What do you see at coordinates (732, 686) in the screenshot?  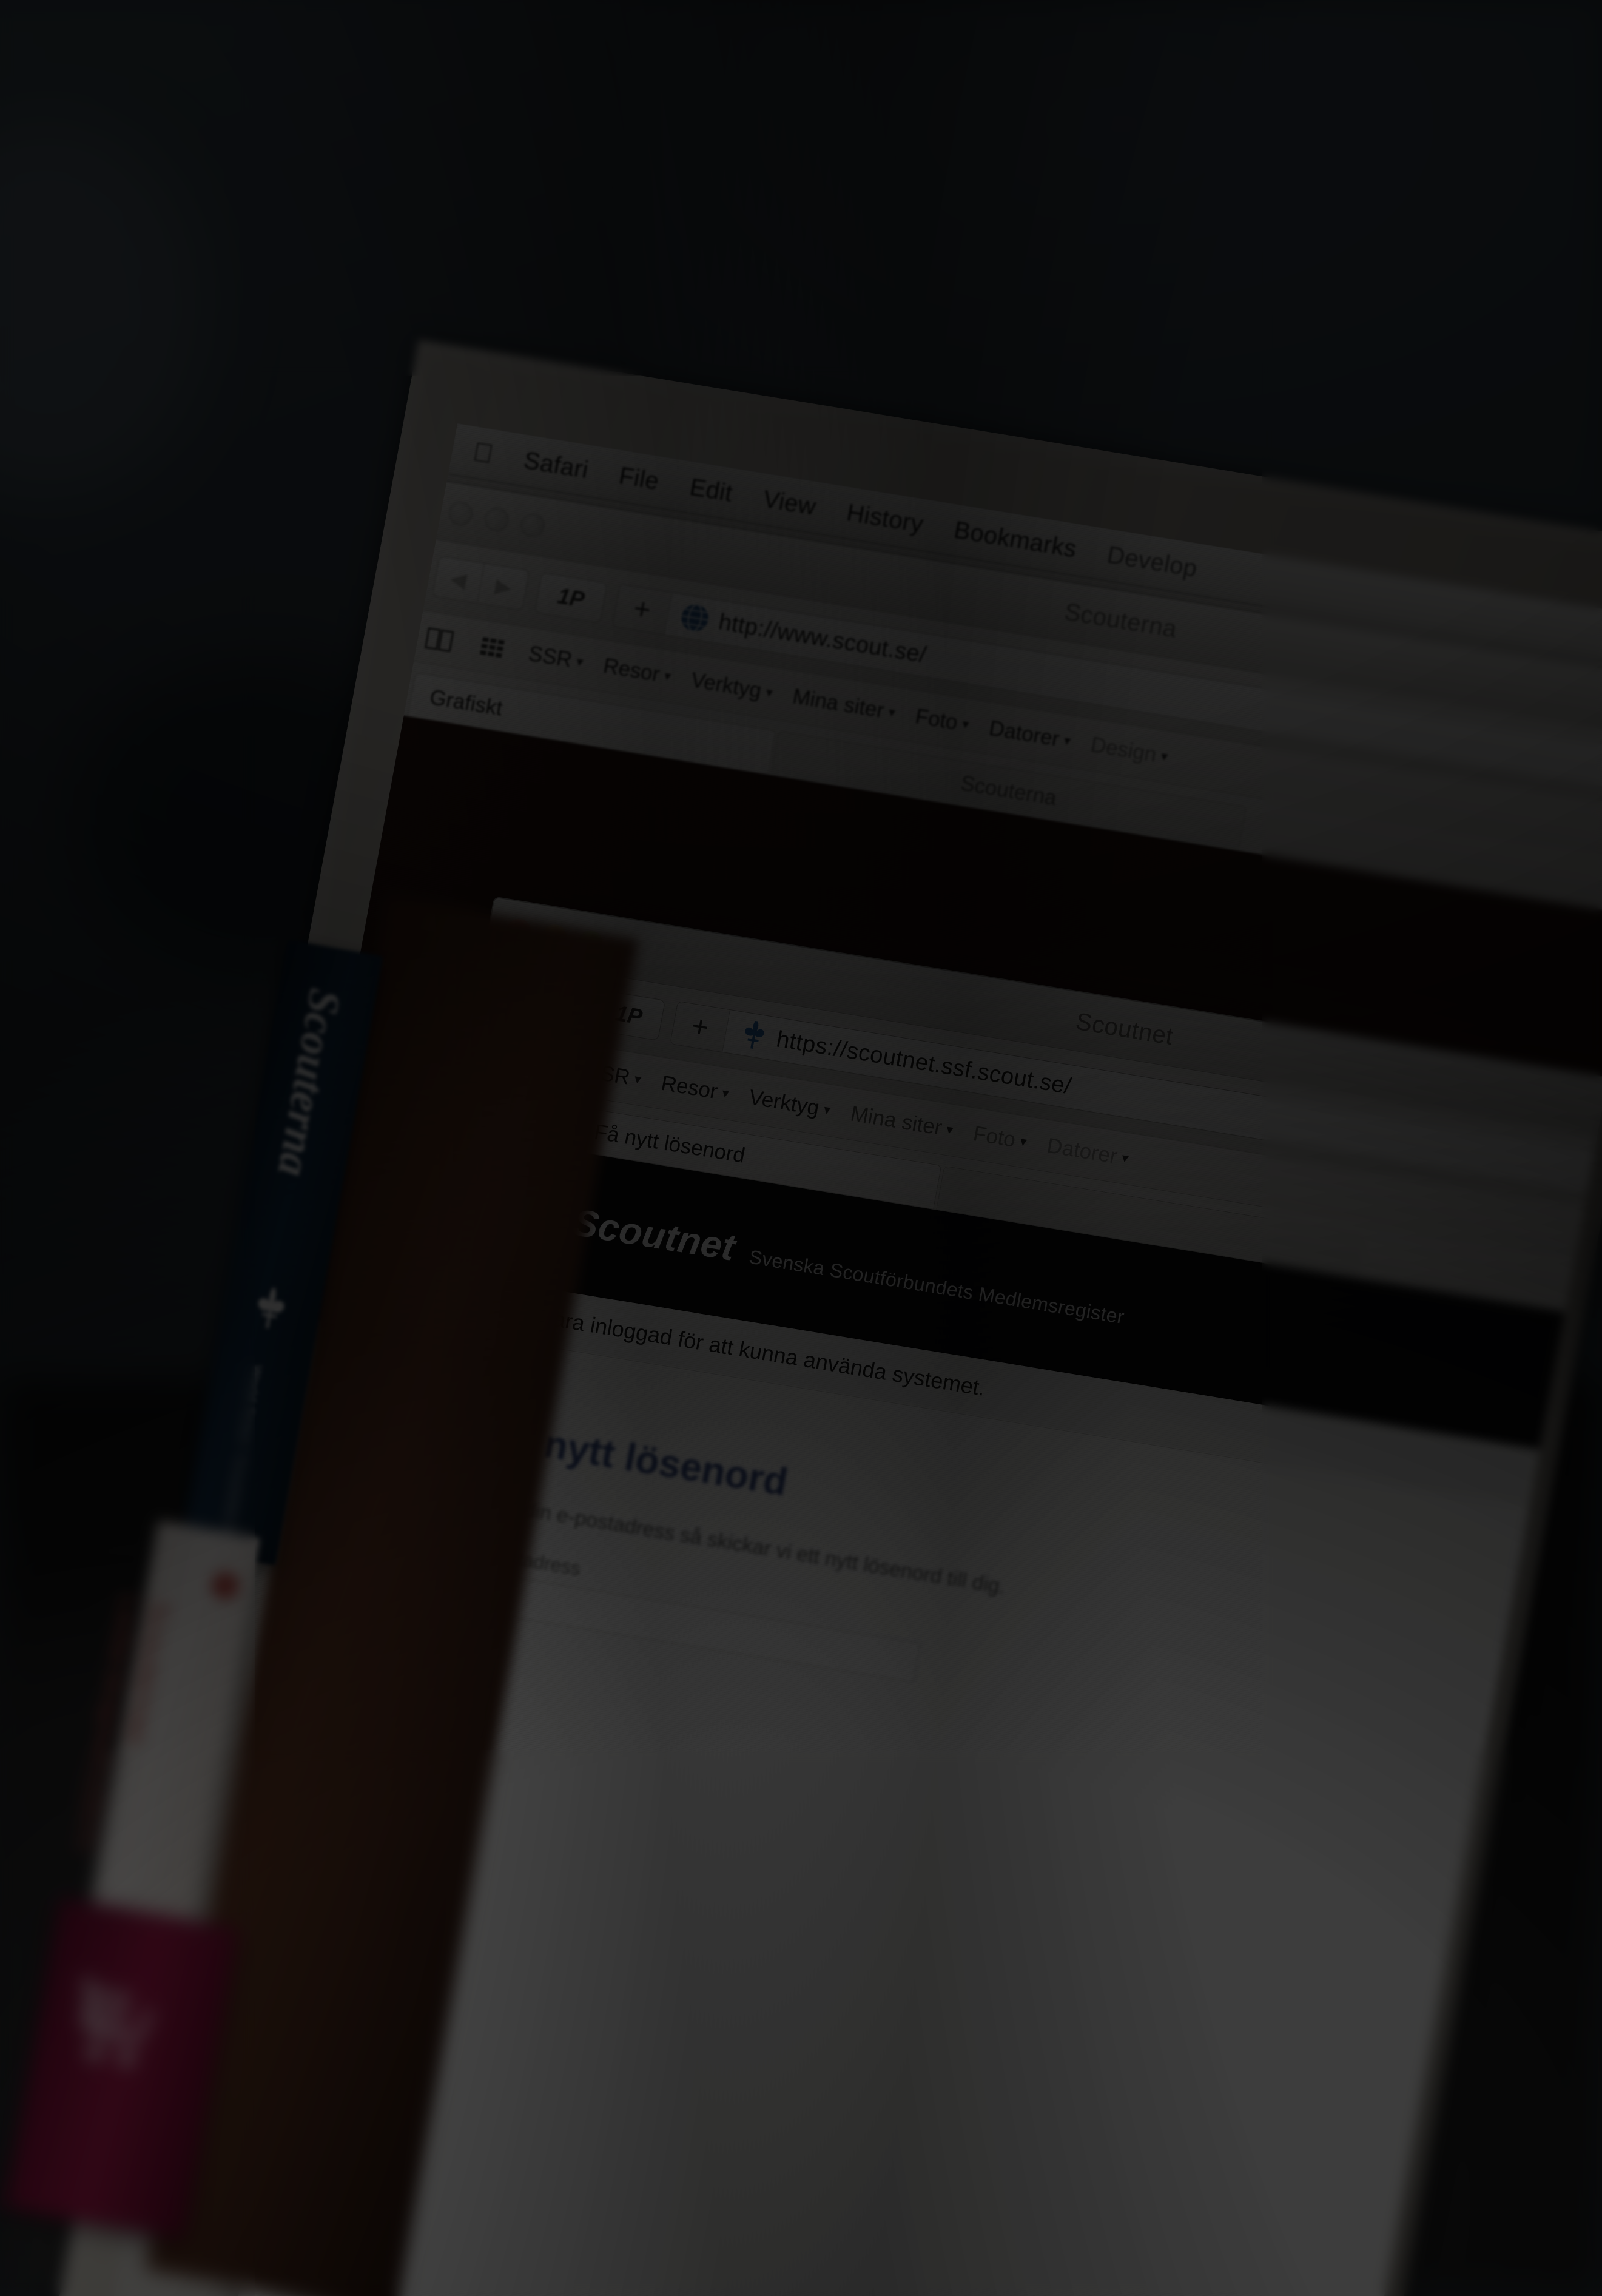 I see `bookmark-verktyg-back: Verktyg ▾` at bounding box center [732, 686].